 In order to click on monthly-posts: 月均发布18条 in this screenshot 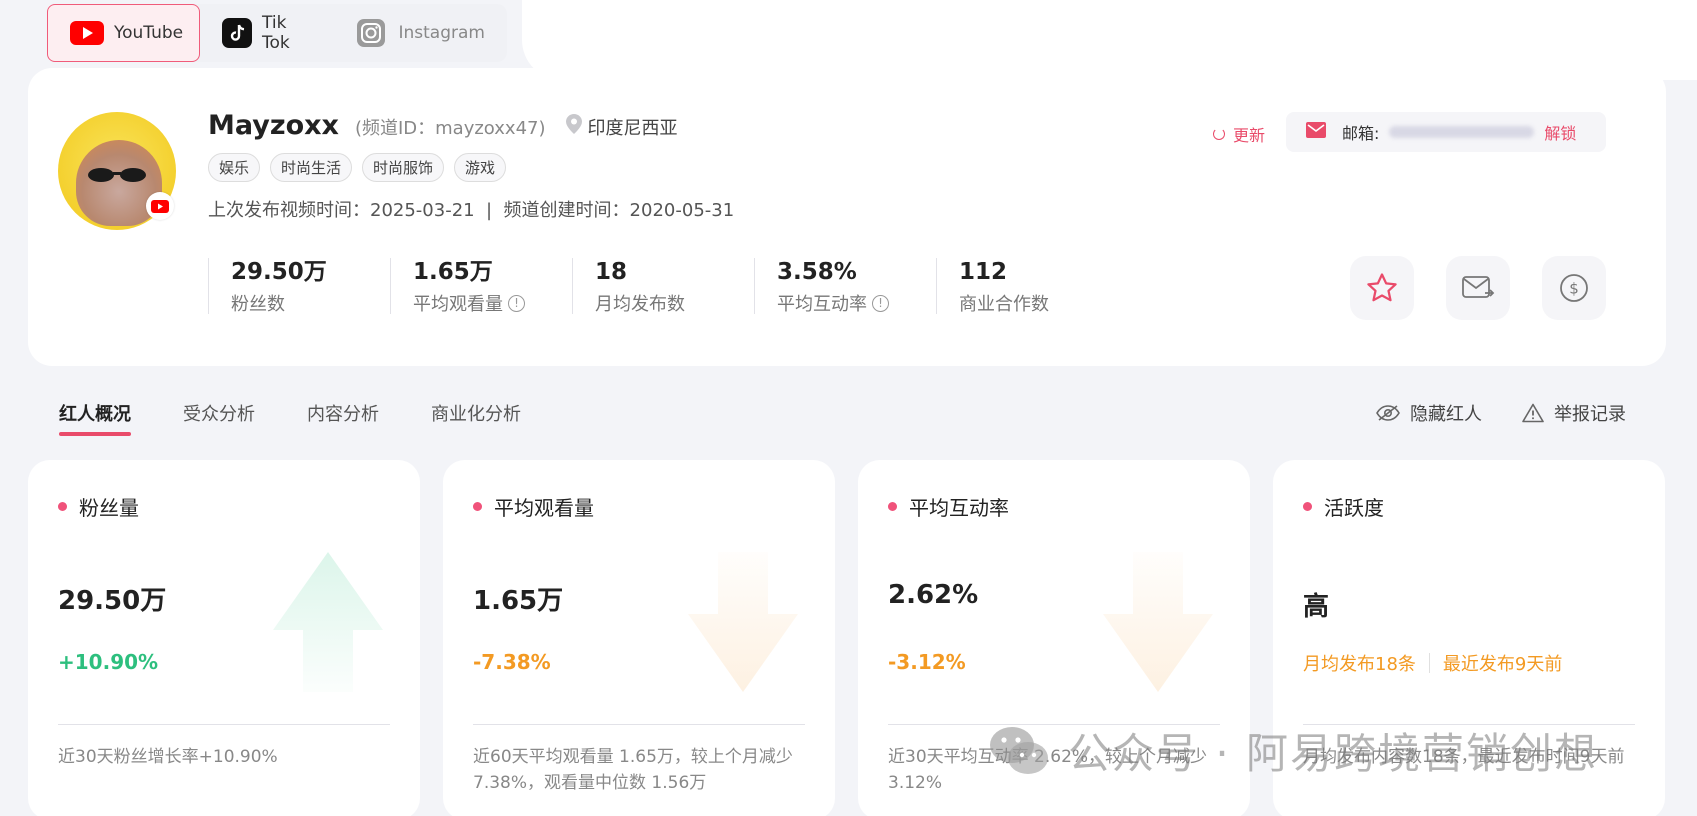, I will do `click(1359, 664)`.